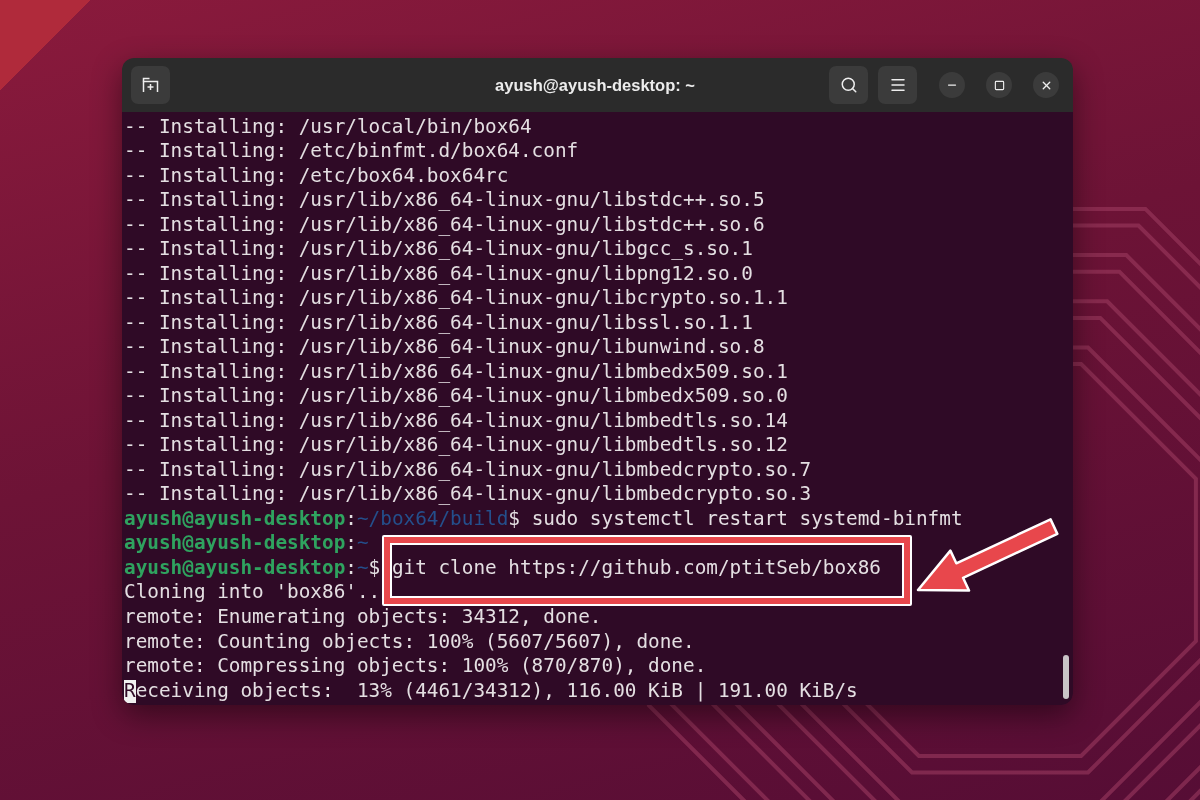 The height and width of the screenshot is (800, 1200). I want to click on search-icon, so click(848, 85).